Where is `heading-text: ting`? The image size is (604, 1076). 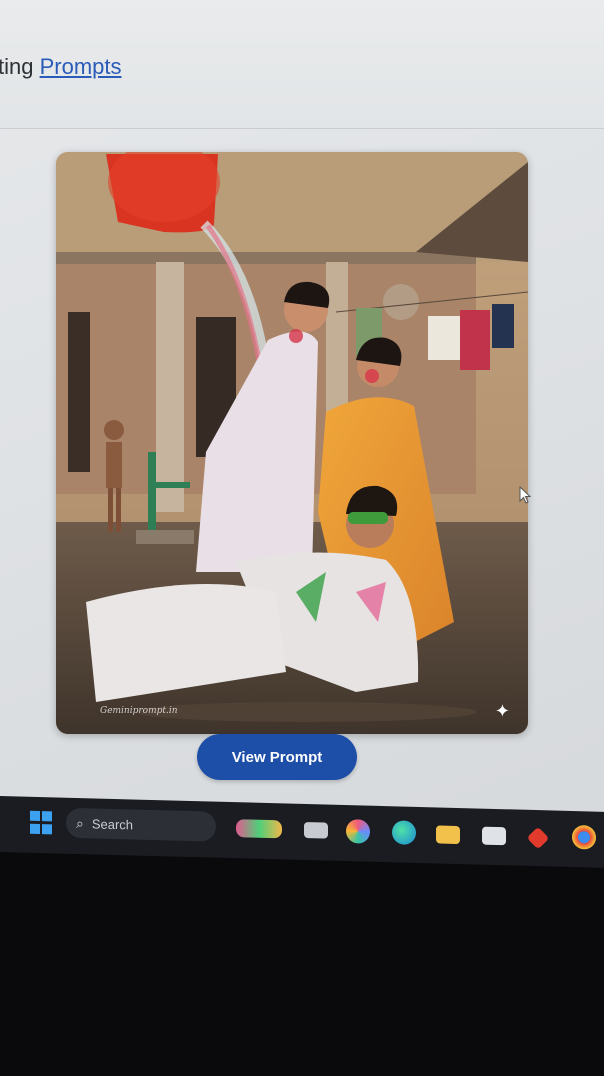 heading-text: ting is located at coordinates (20, 66).